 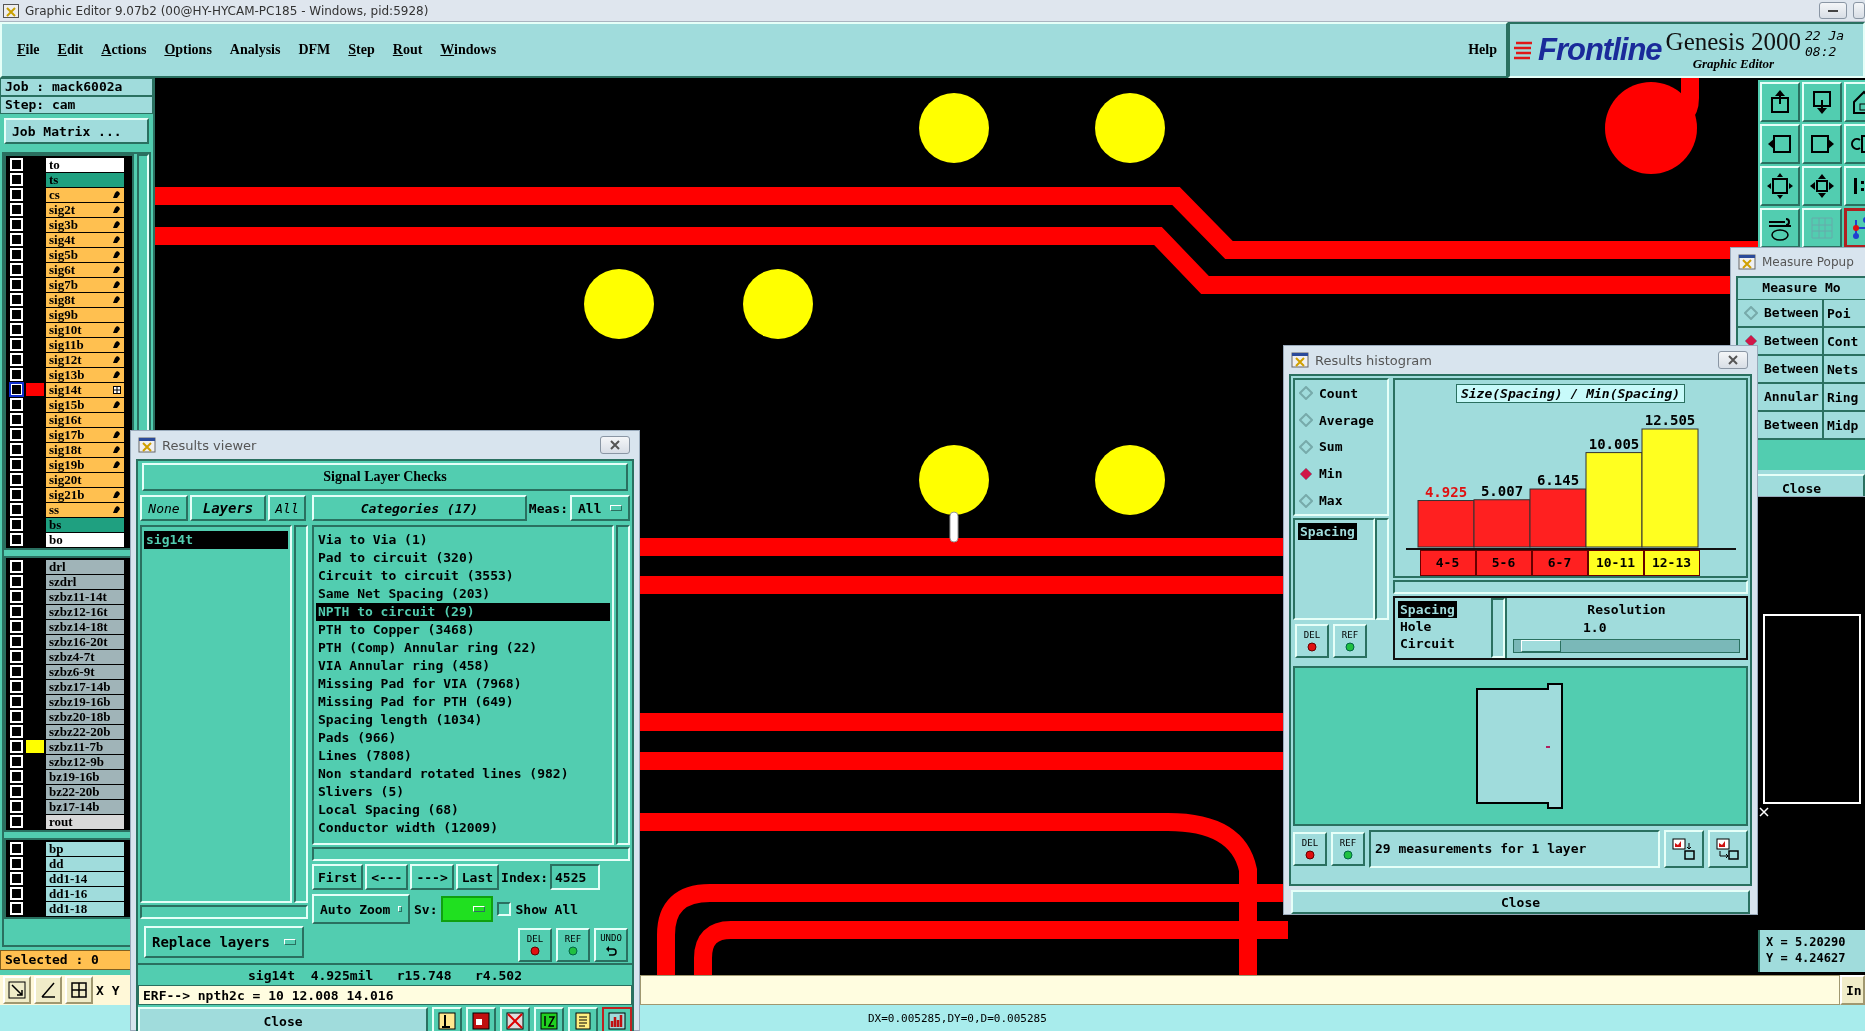 What do you see at coordinates (54, 164) in the screenshot?
I see `layer-name: to` at bounding box center [54, 164].